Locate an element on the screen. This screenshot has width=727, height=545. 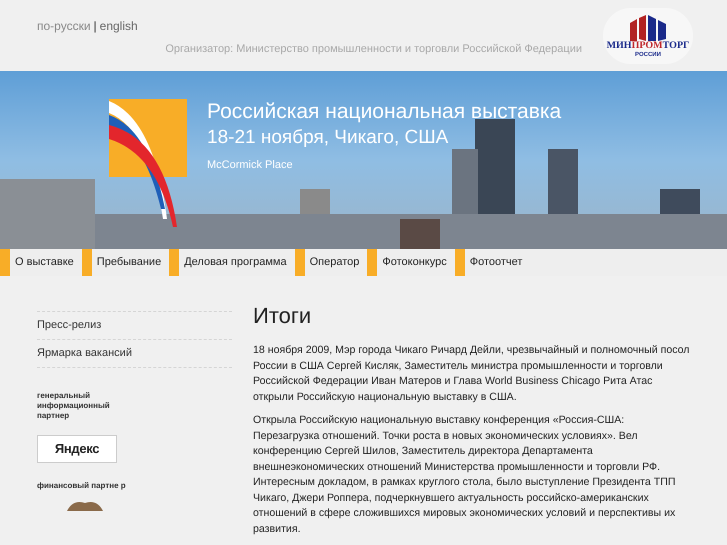
partner-logo: Яндекс is located at coordinates (77, 449).